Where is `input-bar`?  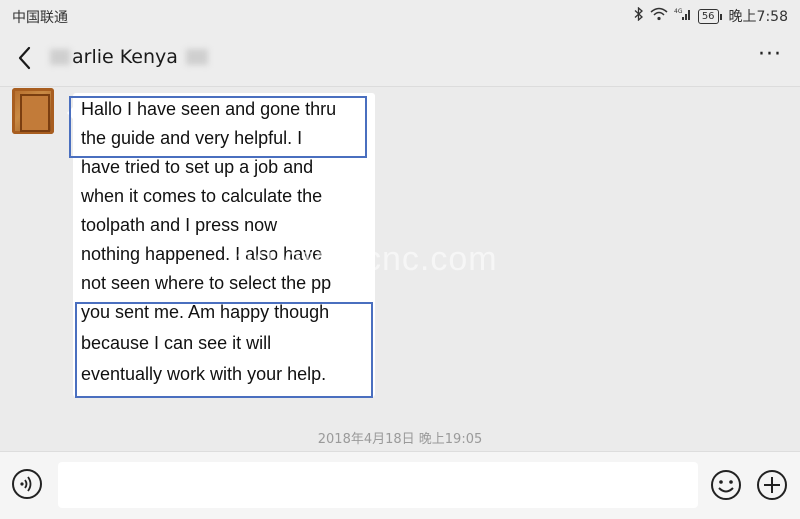
input-bar is located at coordinates (400, 485).